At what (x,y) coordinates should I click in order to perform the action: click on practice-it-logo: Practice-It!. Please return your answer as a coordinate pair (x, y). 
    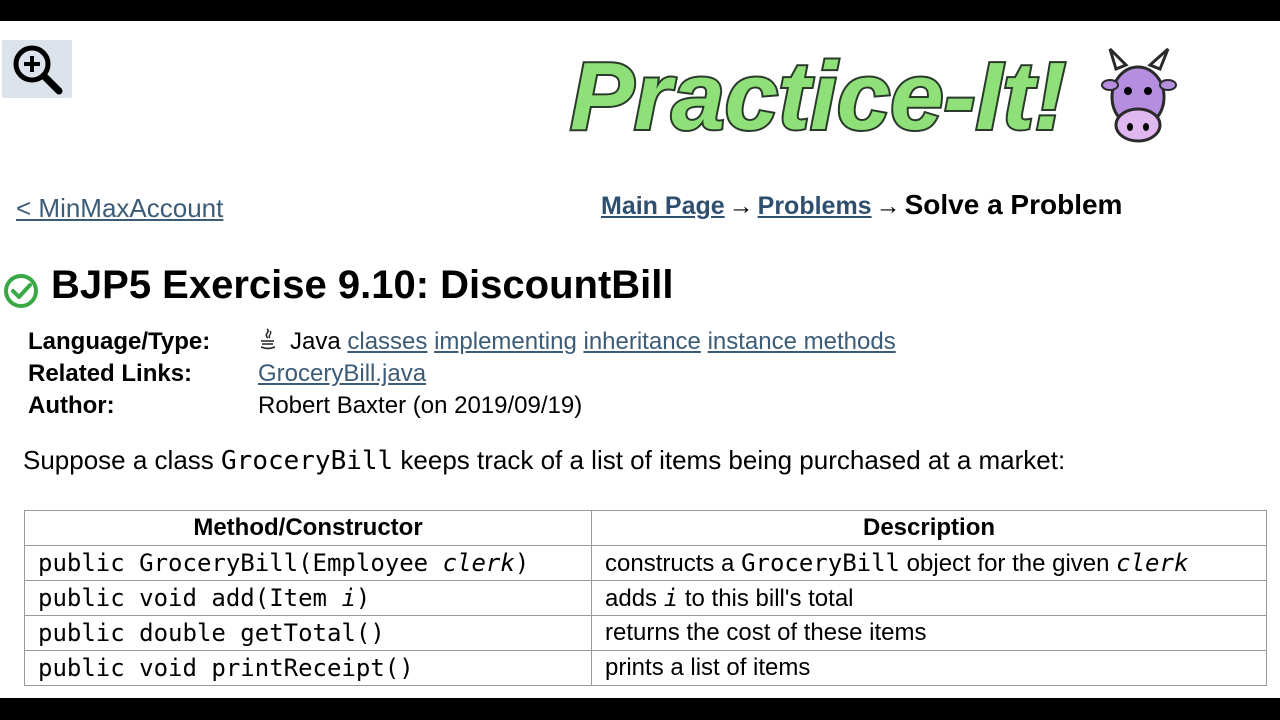
    Looking at the image, I should click on (881, 92).